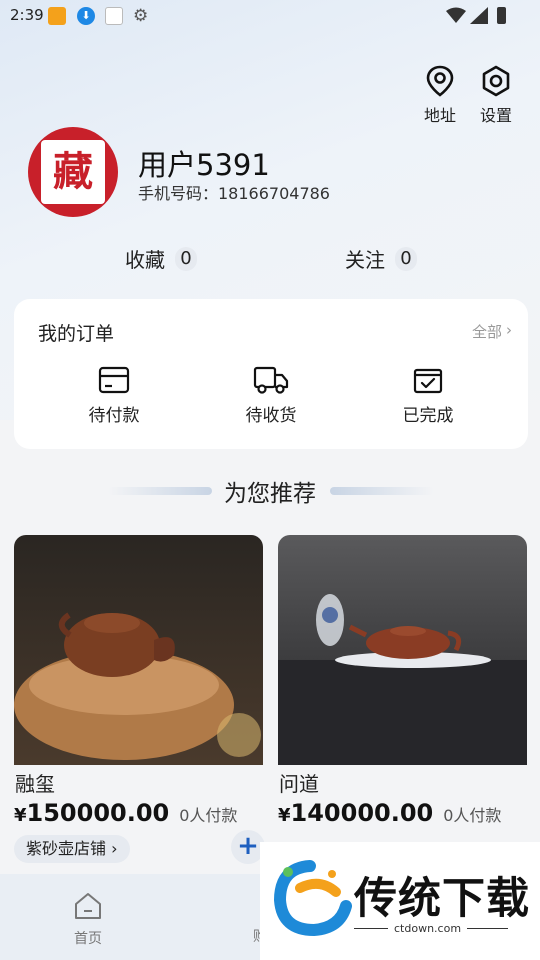 This screenshot has height=960, width=540. I want to click on product-price: ¥150000.00, so click(91, 813).